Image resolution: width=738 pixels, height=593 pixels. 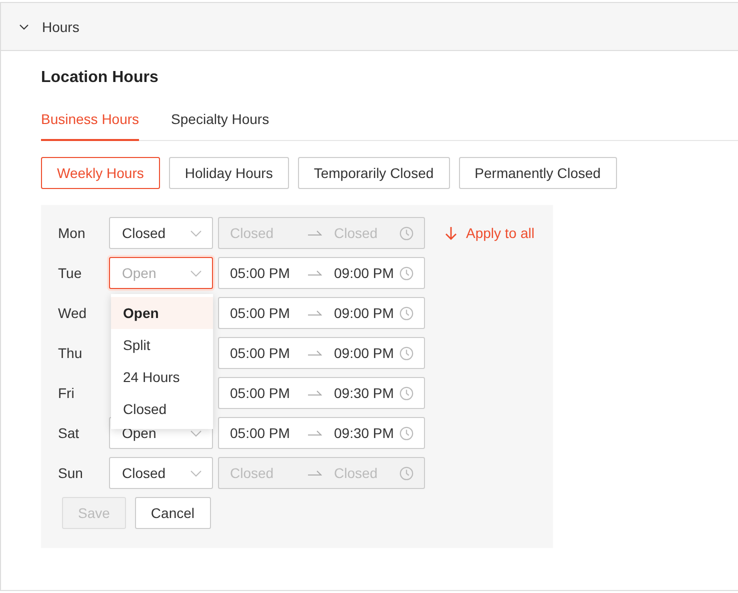 What do you see at coordinates (537, 173) in the screenshot?
I see `segment-button: Permanently Closed` at bounding box center [537, 173].